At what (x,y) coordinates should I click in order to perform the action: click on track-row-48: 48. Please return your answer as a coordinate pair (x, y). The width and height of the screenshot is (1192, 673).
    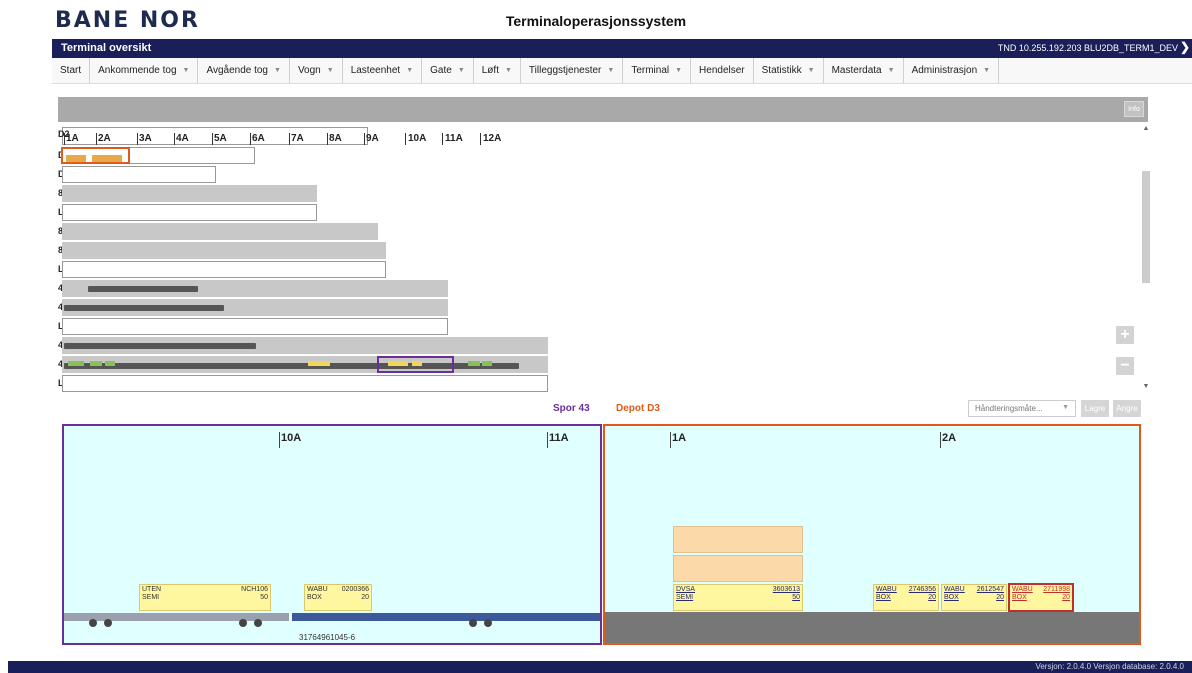
    Looking at the image, I should click on (258, 288).